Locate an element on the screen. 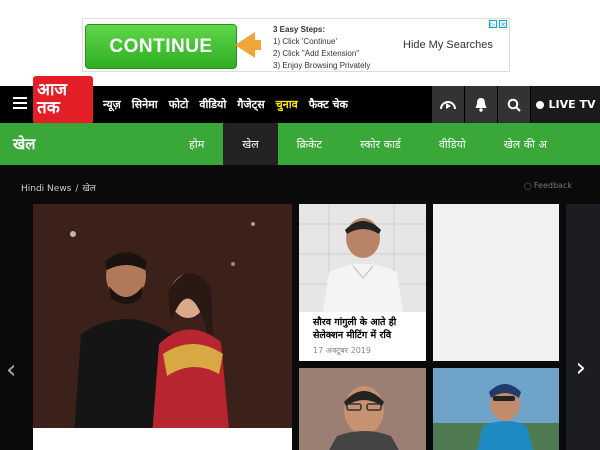 Image resolution: width=600 pixels, height=450 pixels. nav-icons: LIVE TV is located at coordinates (515, 104).